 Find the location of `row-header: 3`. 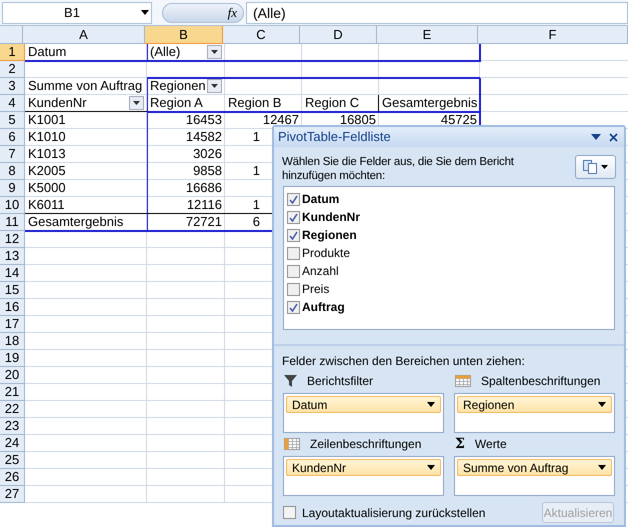

row-header: 3 is located at coordinates (12, 86).